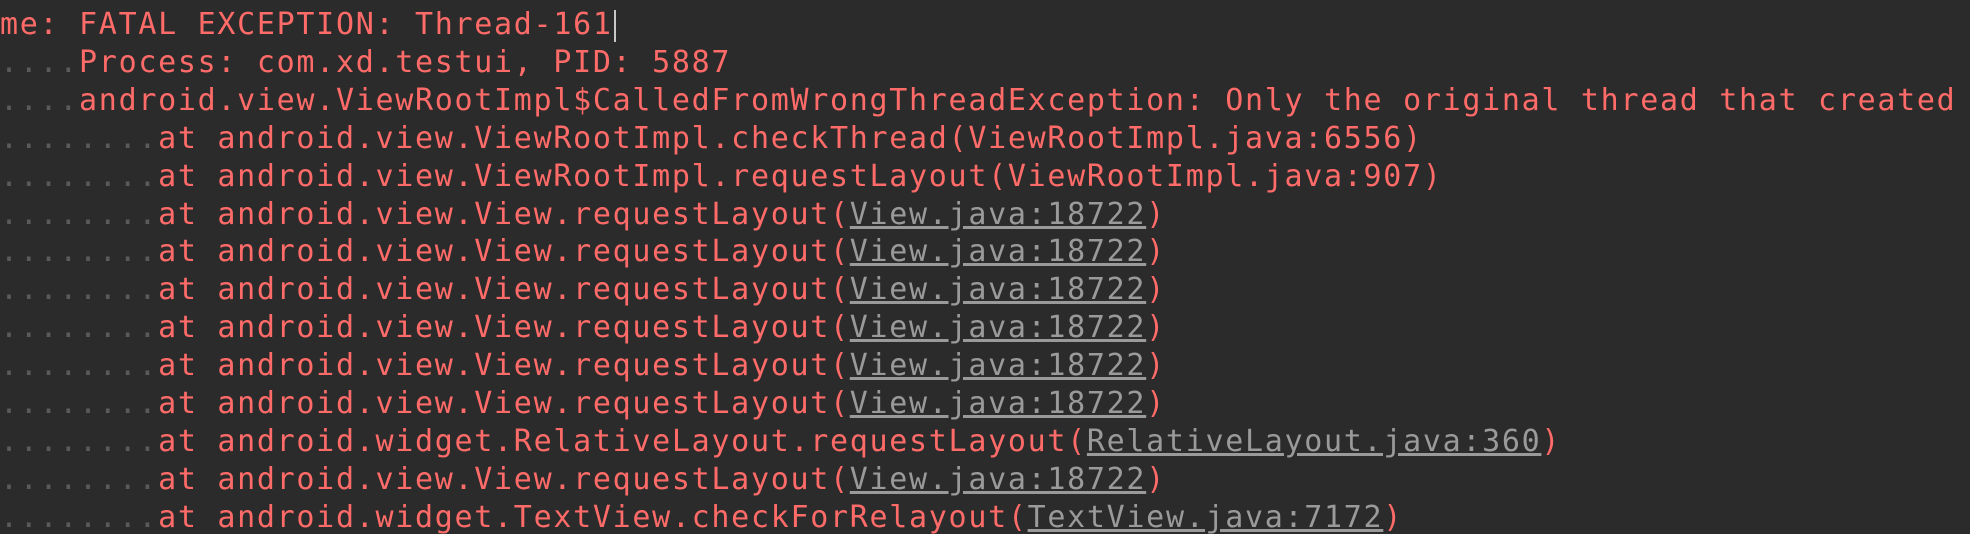  Describe the element at coordinates (1314, 441) in the screenshot. I see `source-link: RelativeLayout.java:360` at that location.